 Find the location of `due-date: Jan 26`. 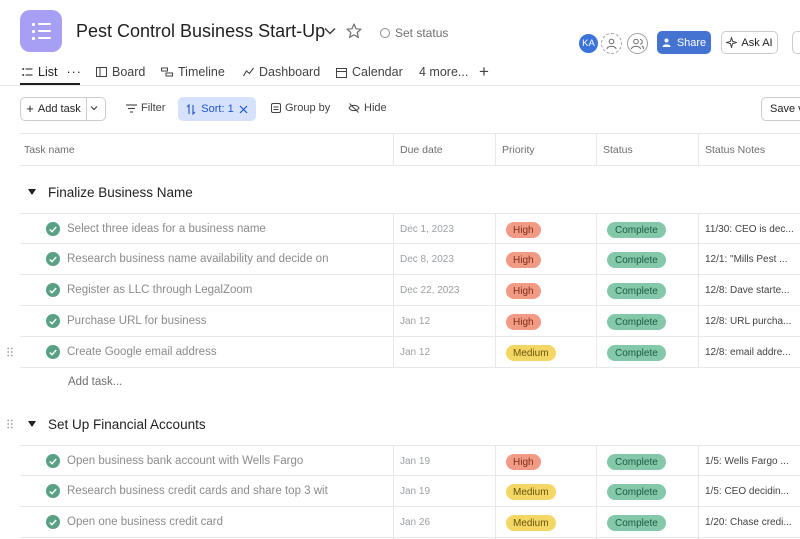

due-date: Jan 26 is located at coordinates (415, 522).